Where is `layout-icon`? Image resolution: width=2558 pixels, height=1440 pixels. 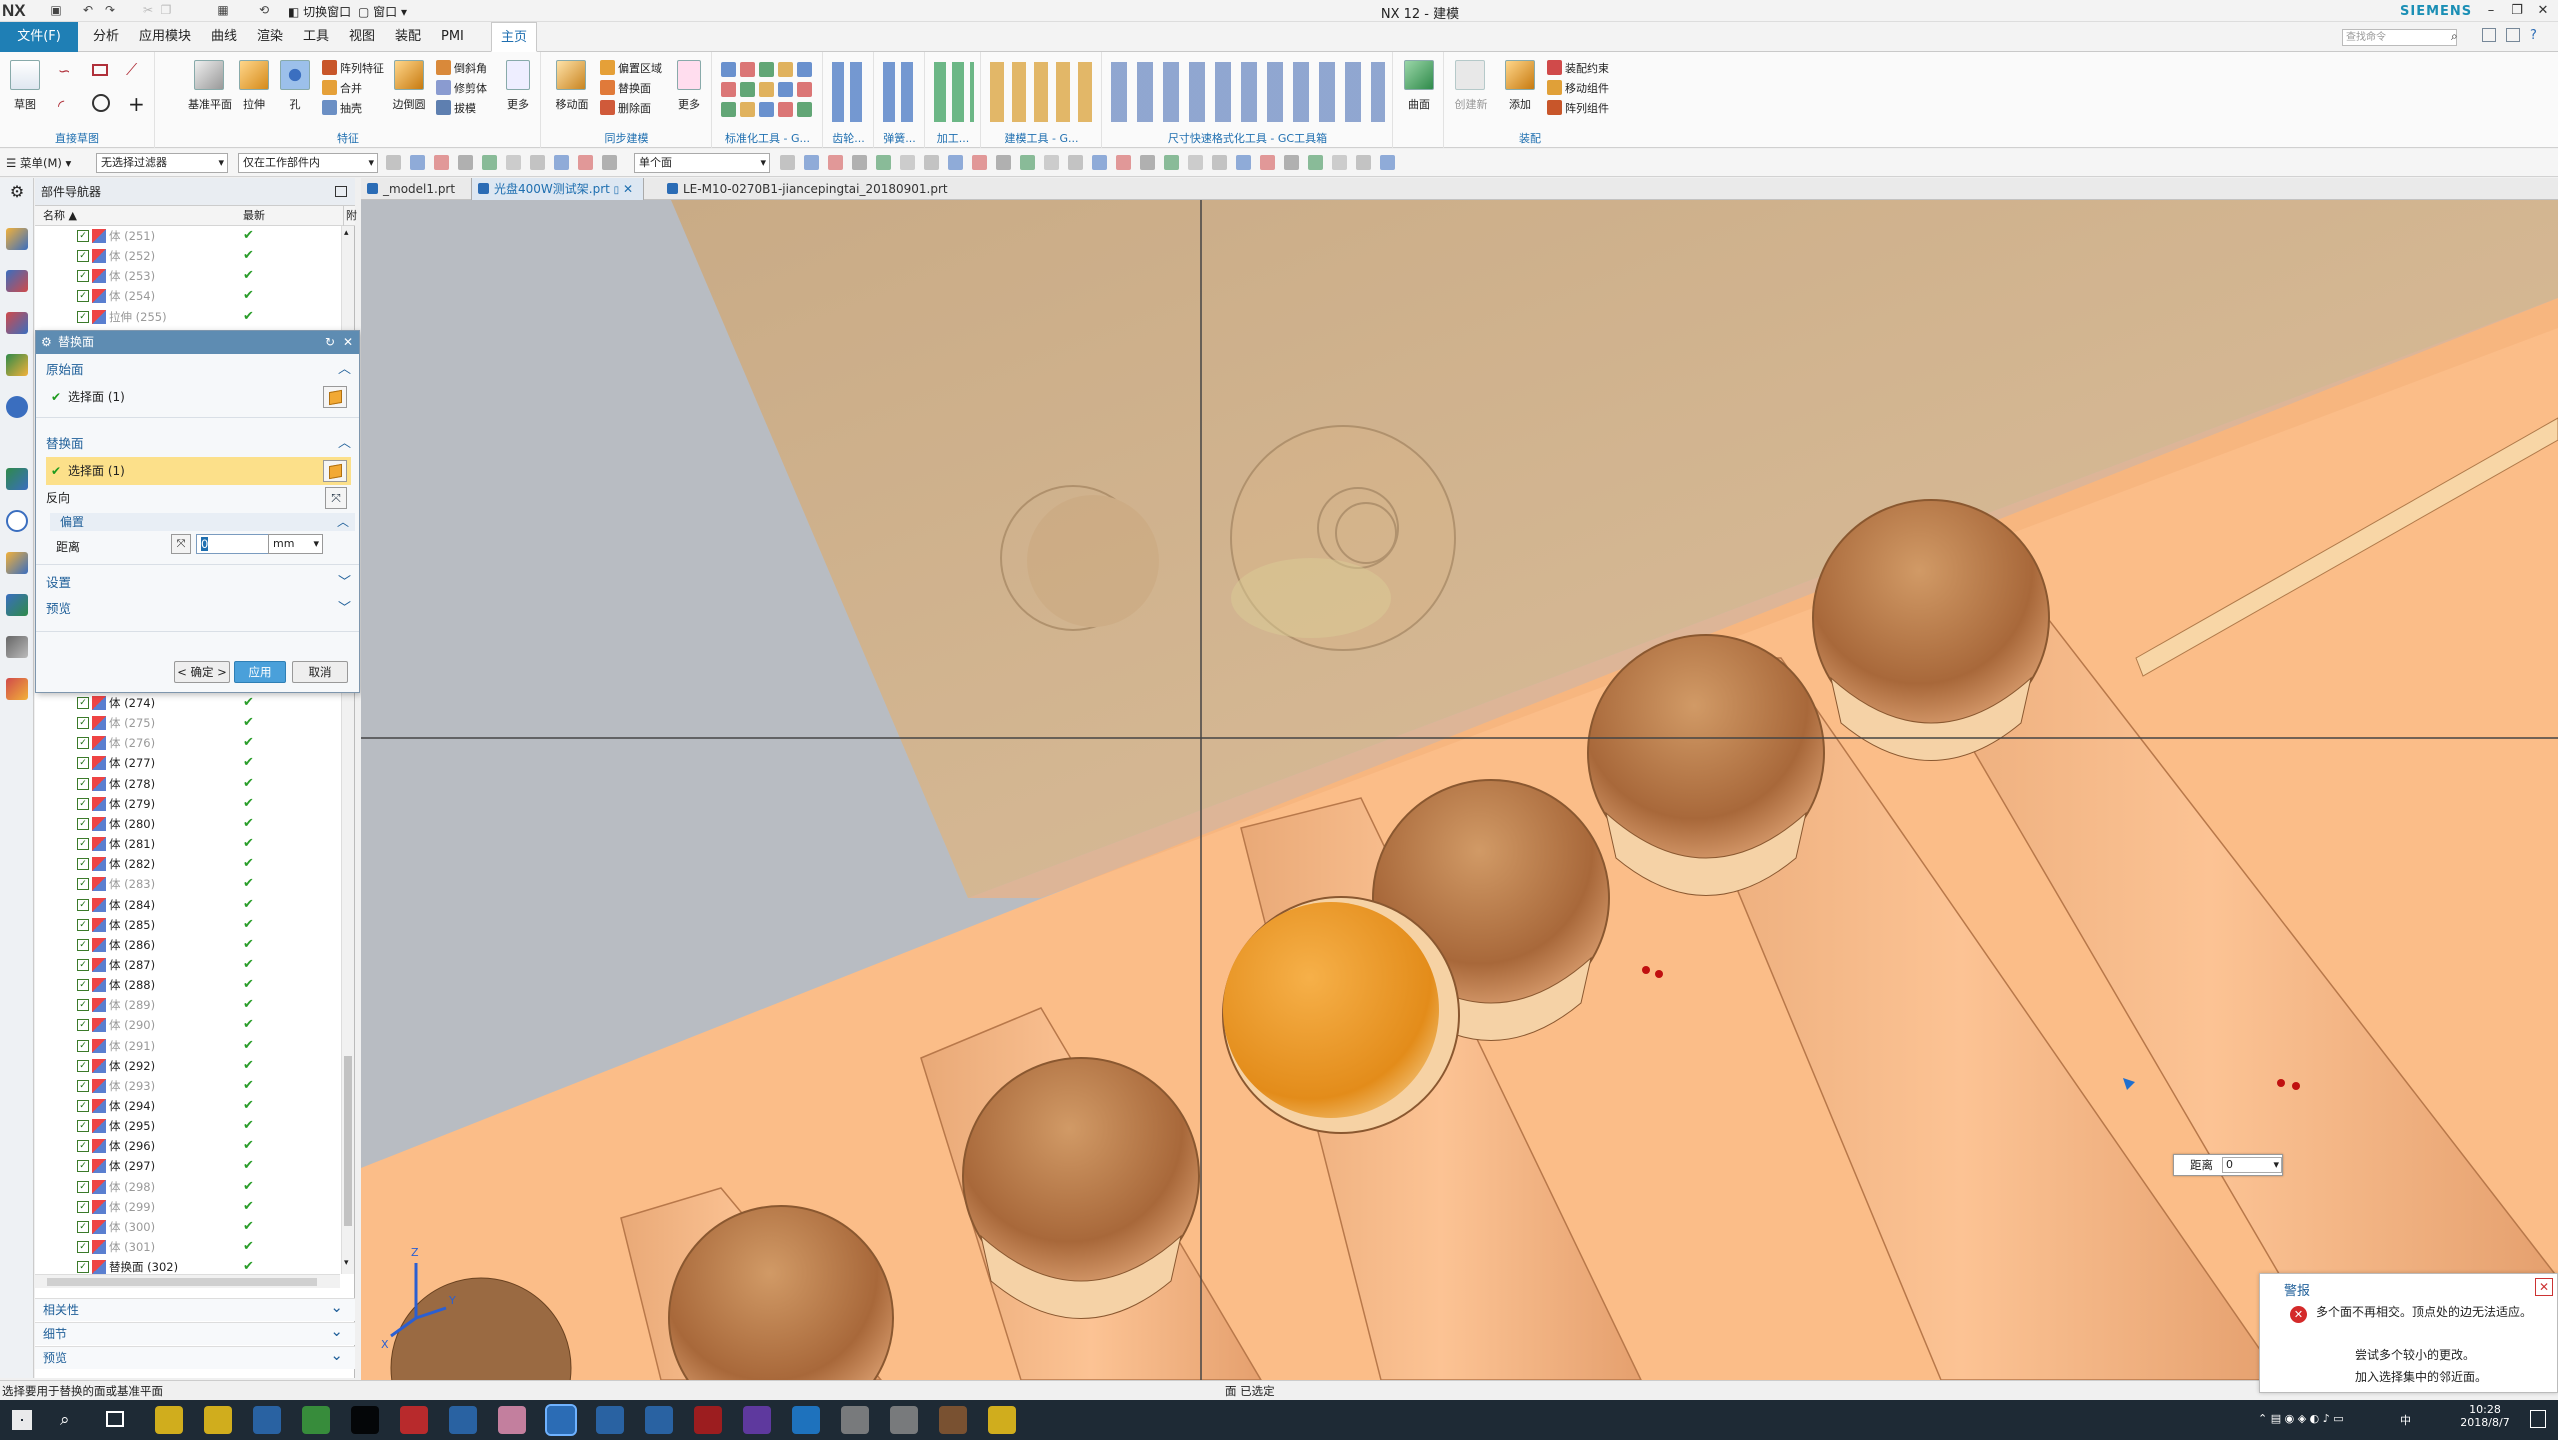
layout-icon is located at coordinates (2513, 35).